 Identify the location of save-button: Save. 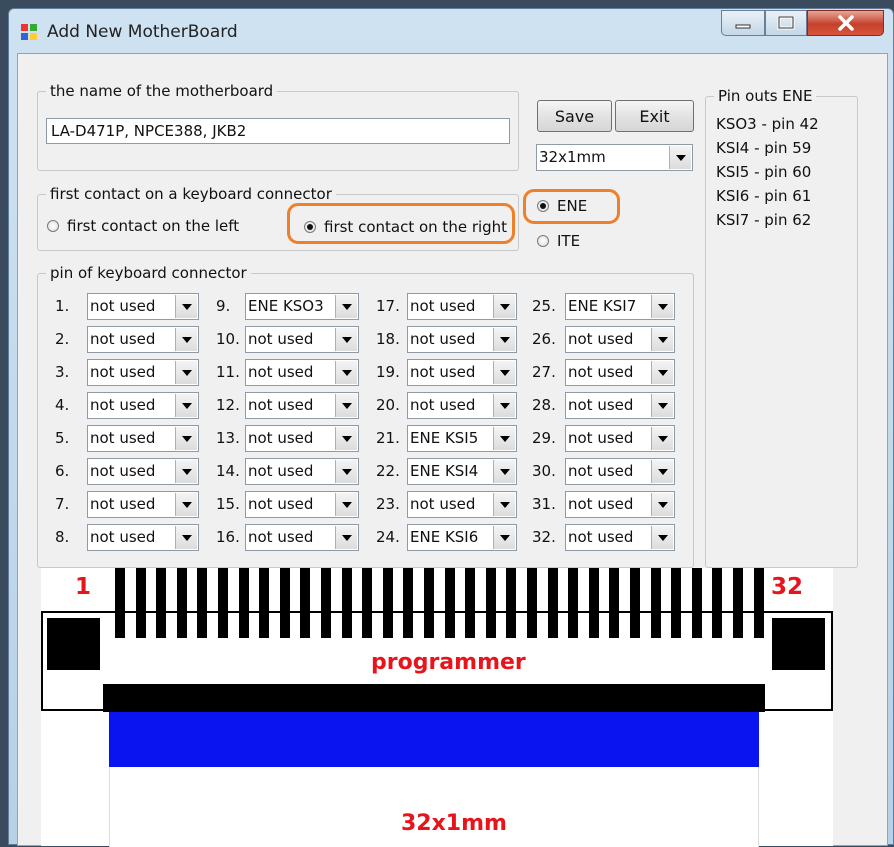
(574, 116).